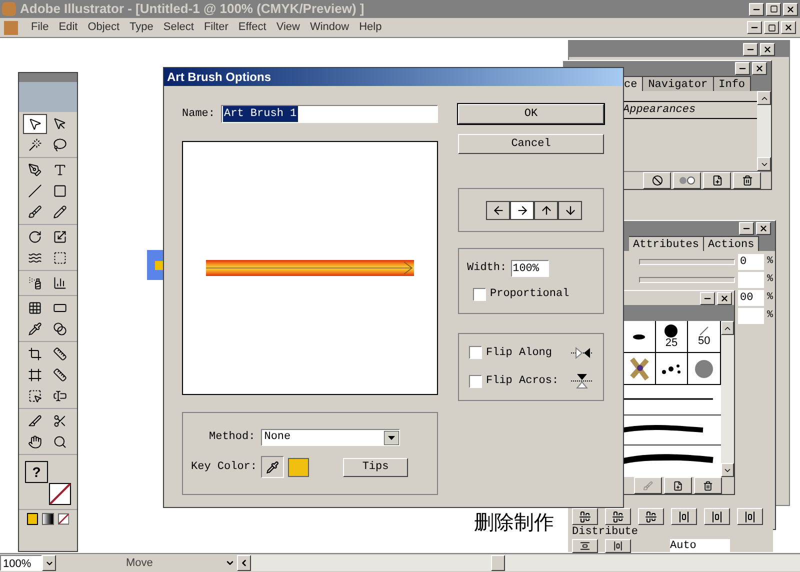  Describe the element at coordinates (529, 268) in the screenshot. I see `width-field: 100%` at that location.